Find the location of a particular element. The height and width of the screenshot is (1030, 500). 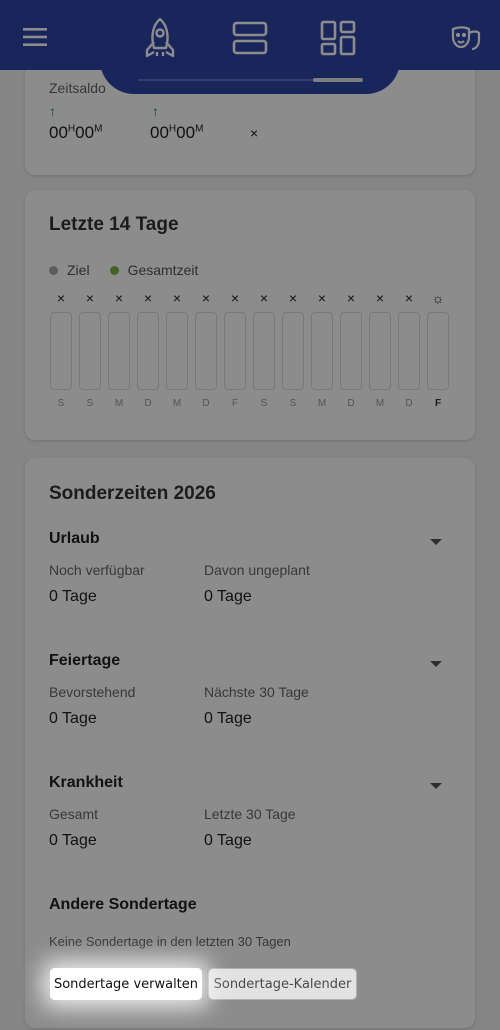

card-title: Sonderzeiten 2026 is located at coordinates (132, 493).